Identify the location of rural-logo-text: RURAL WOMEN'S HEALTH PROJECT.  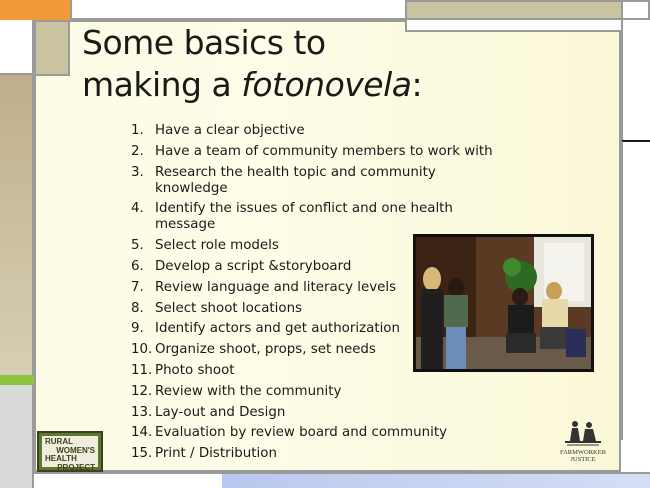
(70, 453).